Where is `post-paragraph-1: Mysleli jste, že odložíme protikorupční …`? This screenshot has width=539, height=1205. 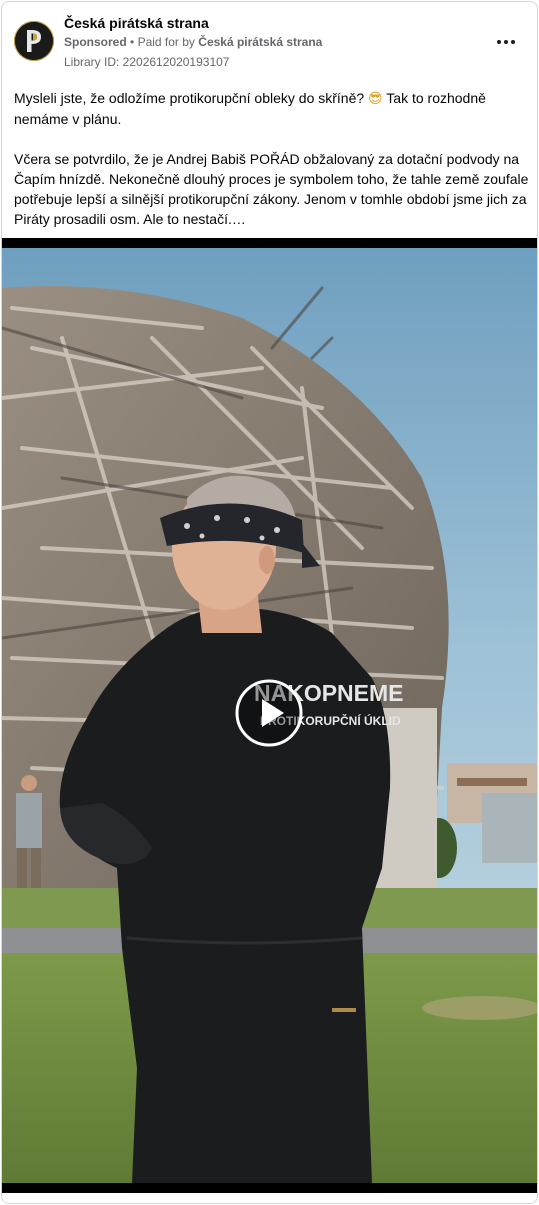 post-paragraph-1: Mysleli jste, že odložíme protikorupční … is located at coordinates (271, 108).